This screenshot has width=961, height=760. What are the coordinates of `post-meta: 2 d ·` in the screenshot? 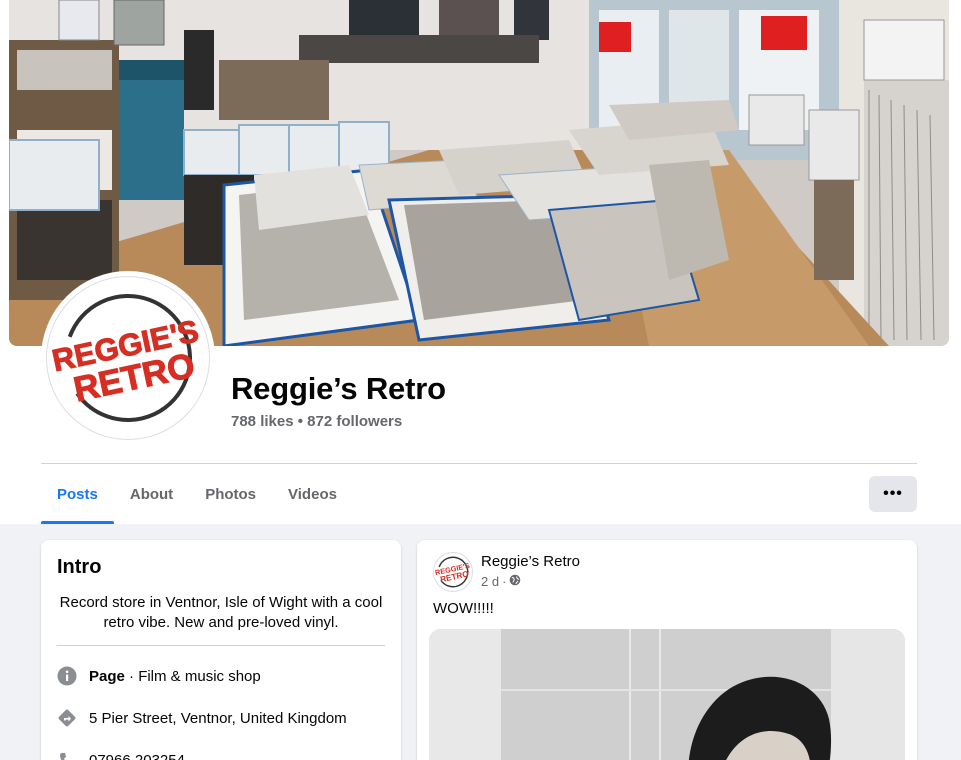 It's located at (501, 581).